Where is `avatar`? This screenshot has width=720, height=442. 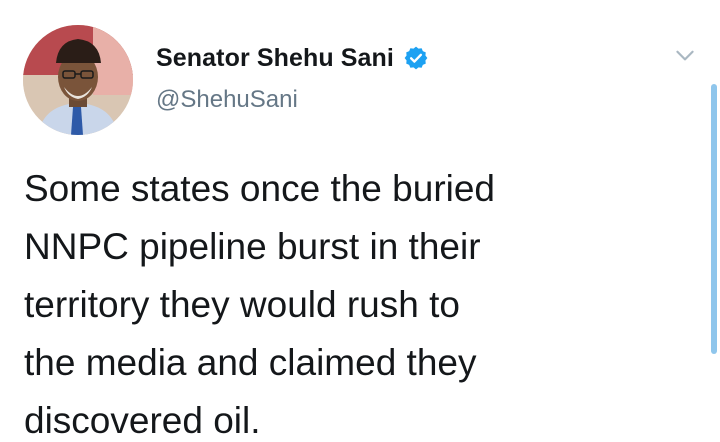
avatar is located at coordinates (78, 80).